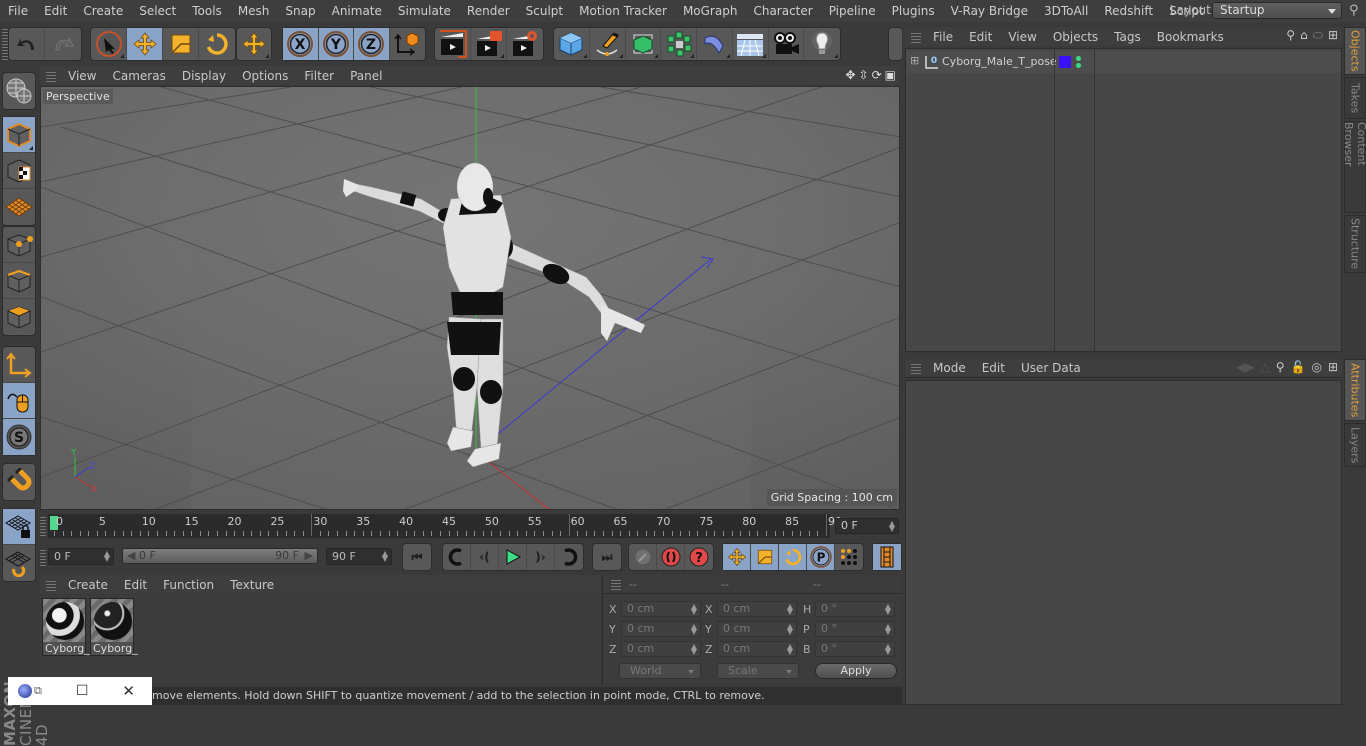 This screenshot has width=1366, height=746. Describe the element at coordinates (757, 649) in the screenshot. I see `size-z-field: 0 cm ▲ ▼` at that location.